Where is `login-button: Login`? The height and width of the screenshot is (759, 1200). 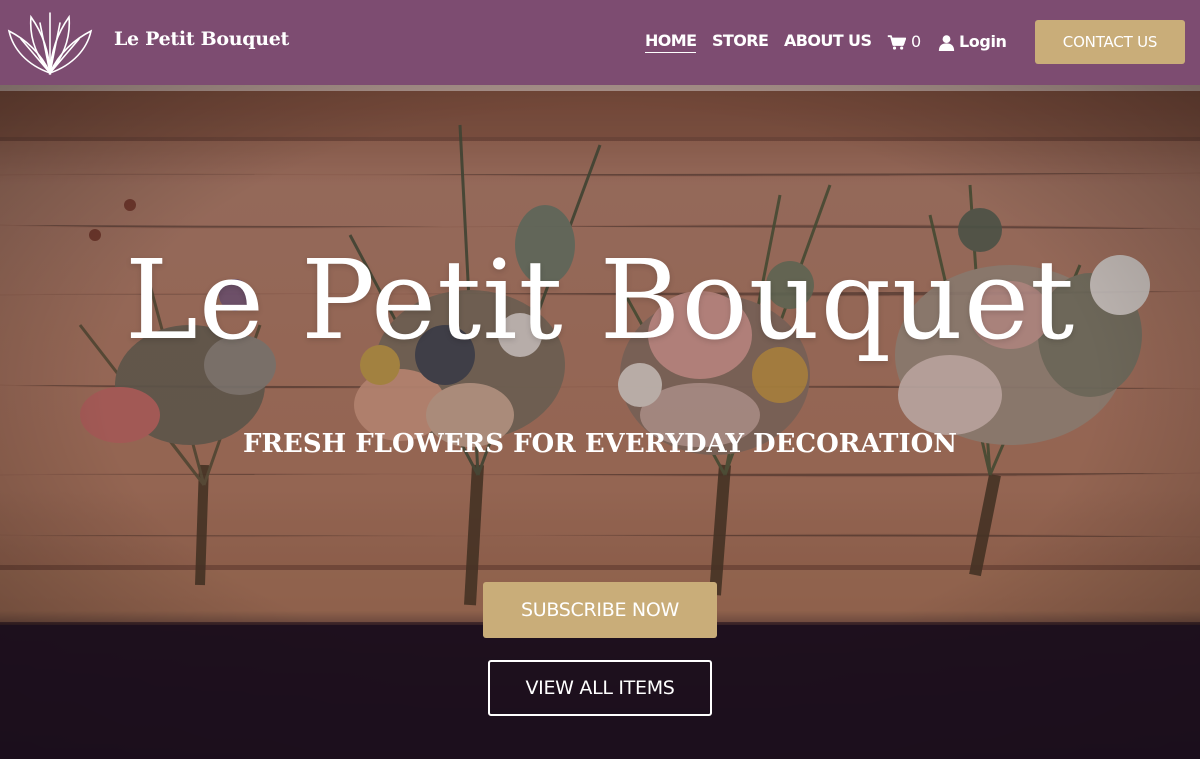 login-button: Login is located at coordinates (972, 42).